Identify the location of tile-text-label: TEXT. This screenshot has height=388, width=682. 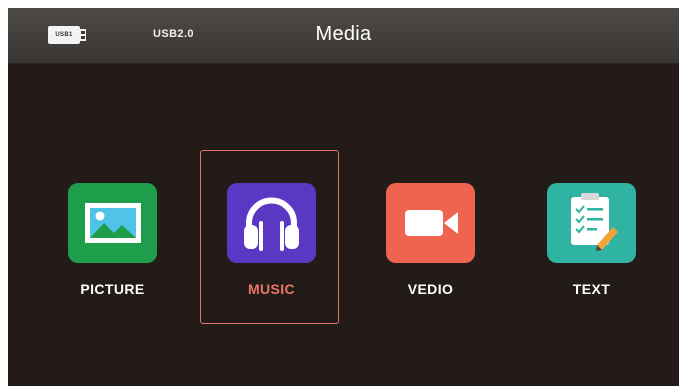
(591, 289).